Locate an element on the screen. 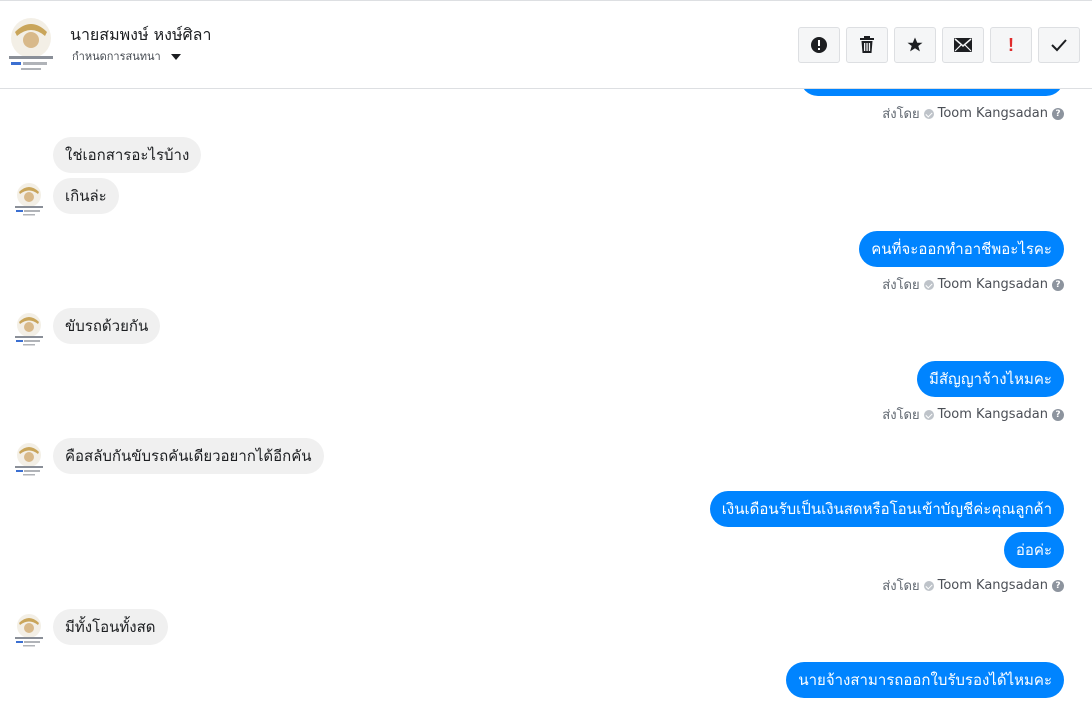  incoming-message: เกินล่ะ is located at coordinates (86, 196).